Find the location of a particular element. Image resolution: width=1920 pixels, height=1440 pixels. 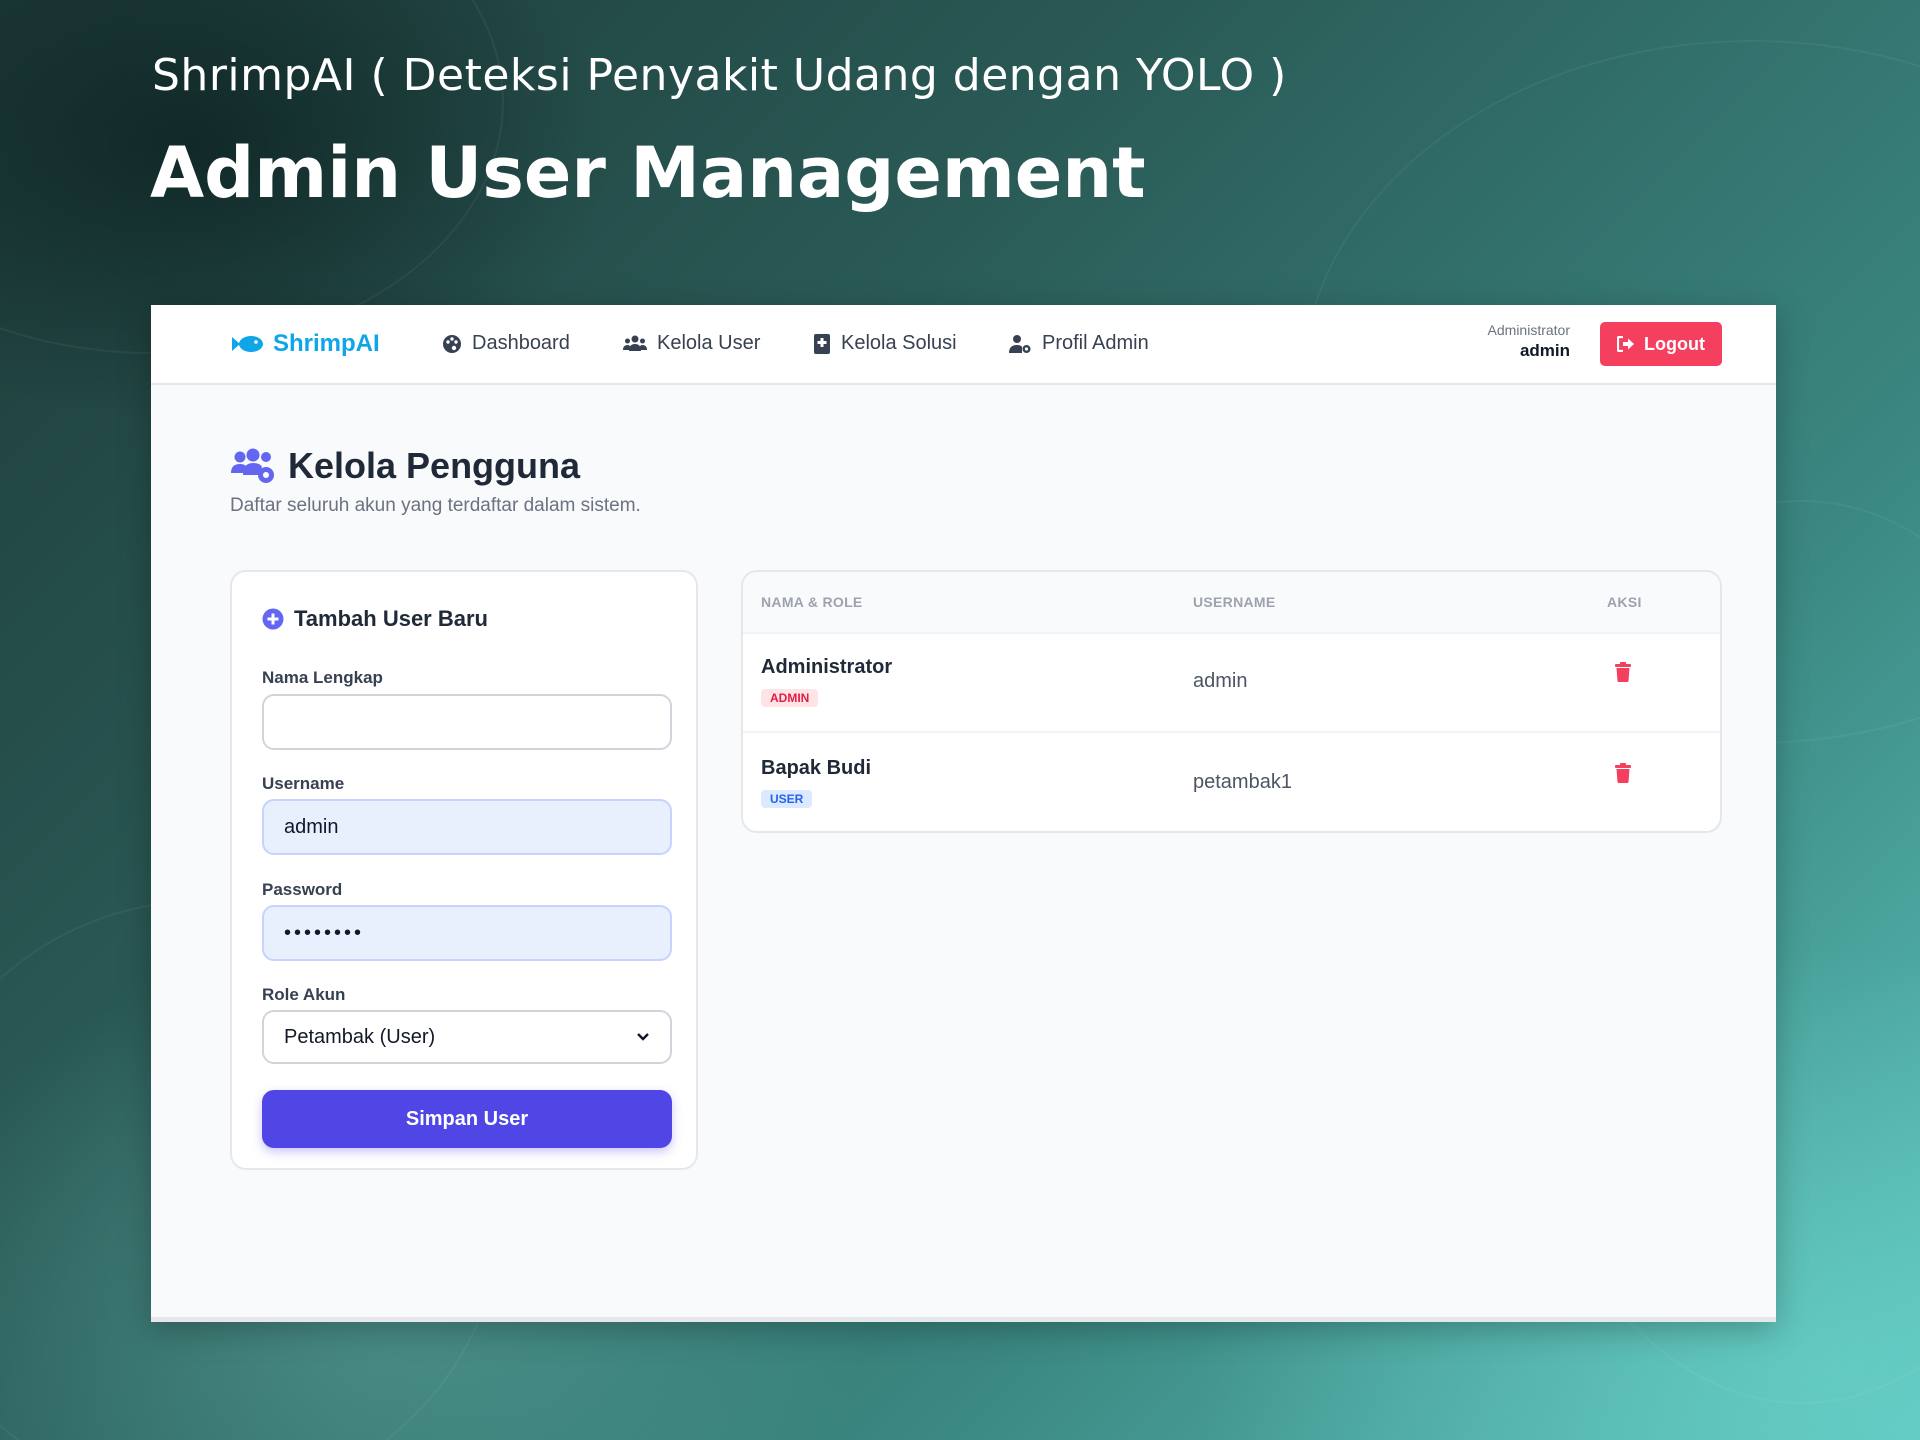

role-label: Role Akun is located at coordinates (304, 994).